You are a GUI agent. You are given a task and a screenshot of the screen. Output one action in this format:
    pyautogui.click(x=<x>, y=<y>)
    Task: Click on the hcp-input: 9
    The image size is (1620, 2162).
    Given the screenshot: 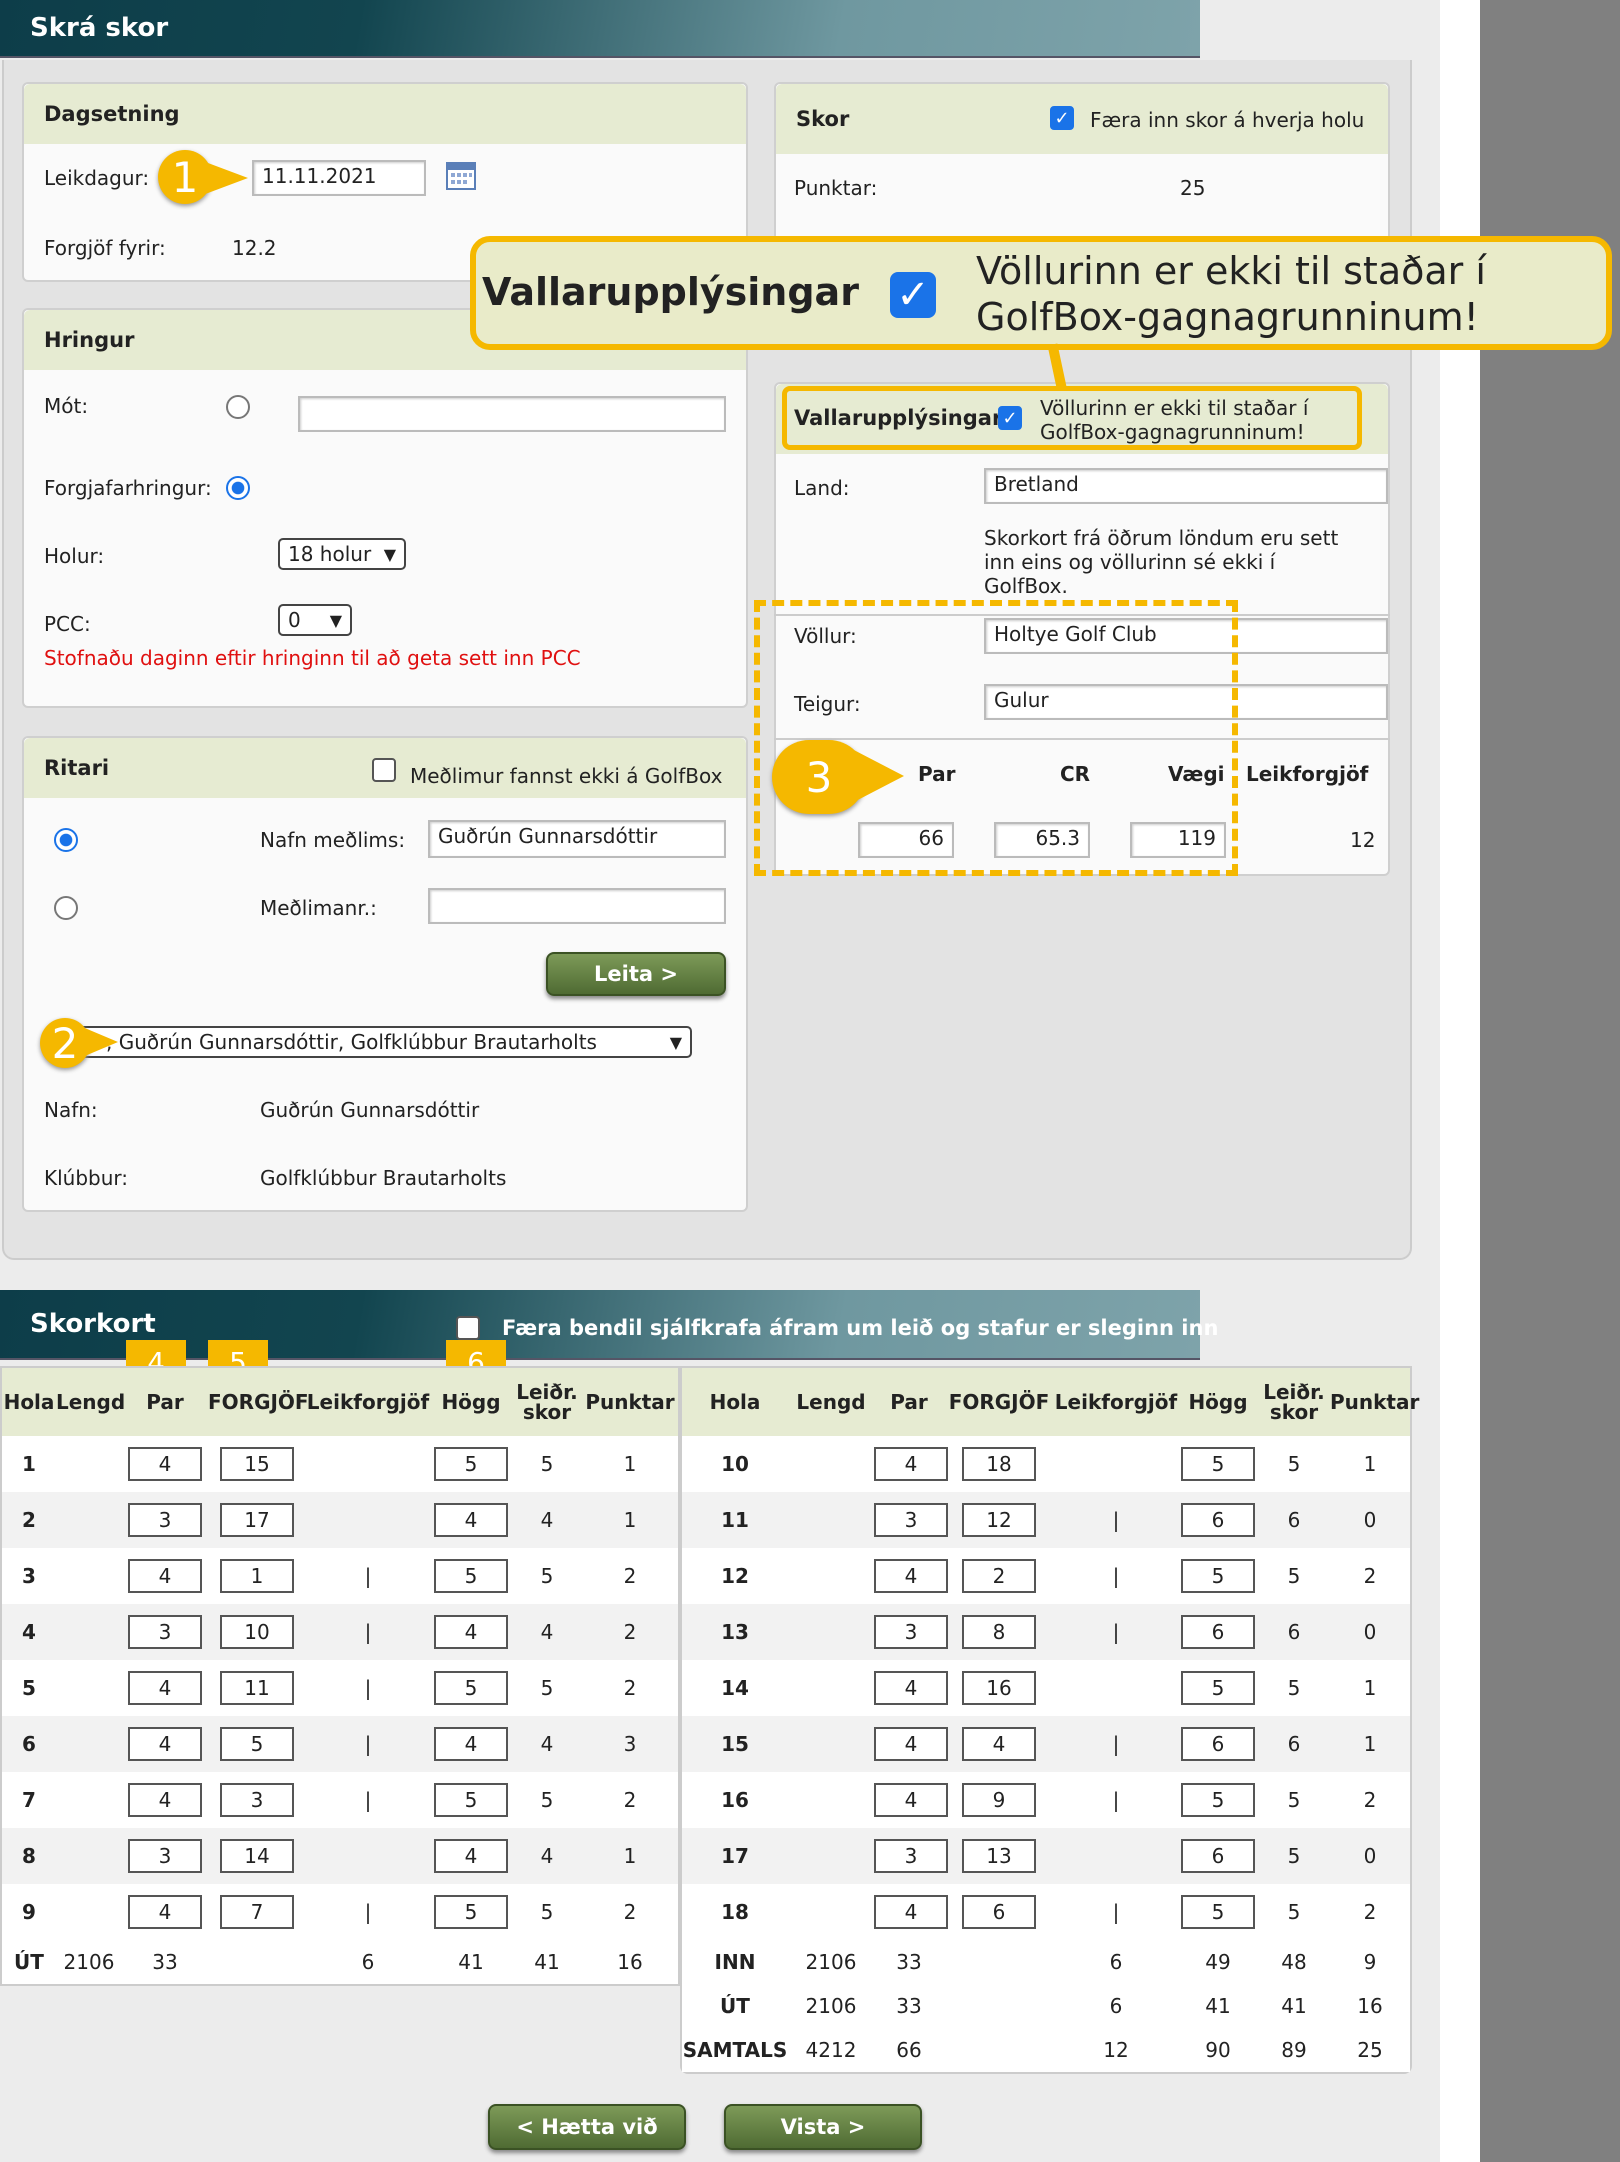 What is the action you would take?
    pyautogui.click(x=999, y=1800)
    